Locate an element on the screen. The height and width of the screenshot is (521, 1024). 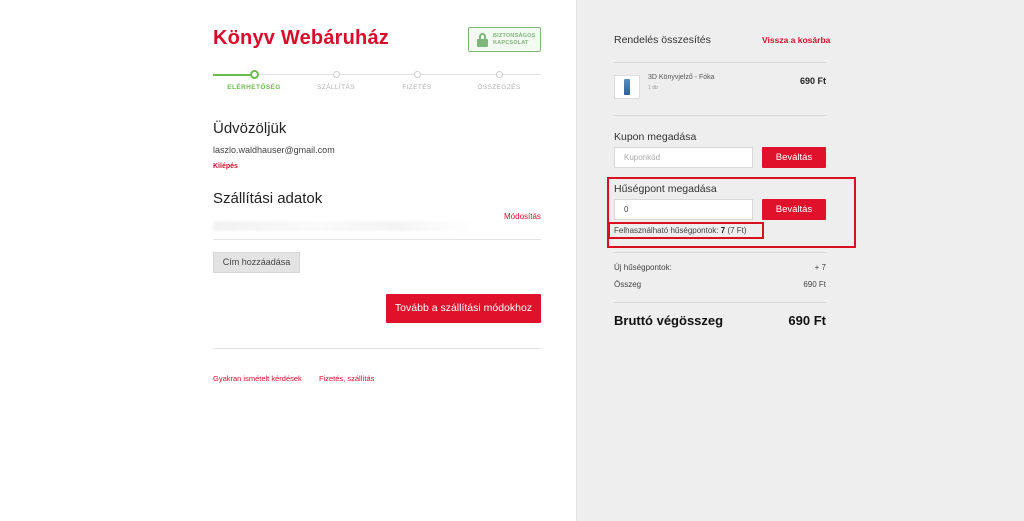
order-summary-title: Rendelés összesítés is located at coordinates (662, 40).